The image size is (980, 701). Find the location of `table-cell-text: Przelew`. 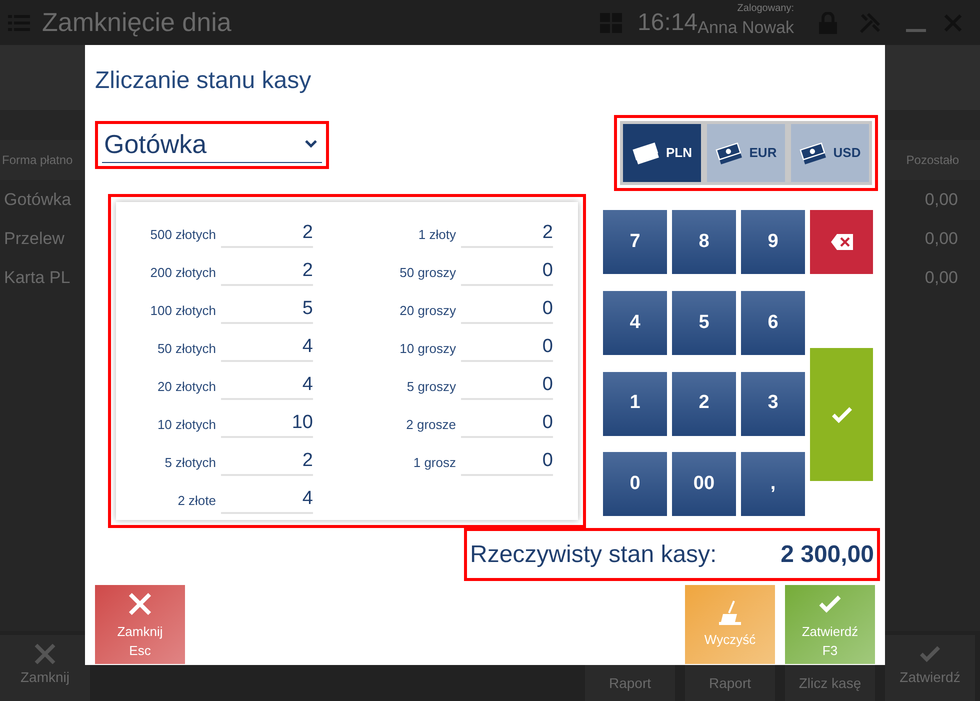

table-cell-text: Przelew is located at coordinates (34, 239).